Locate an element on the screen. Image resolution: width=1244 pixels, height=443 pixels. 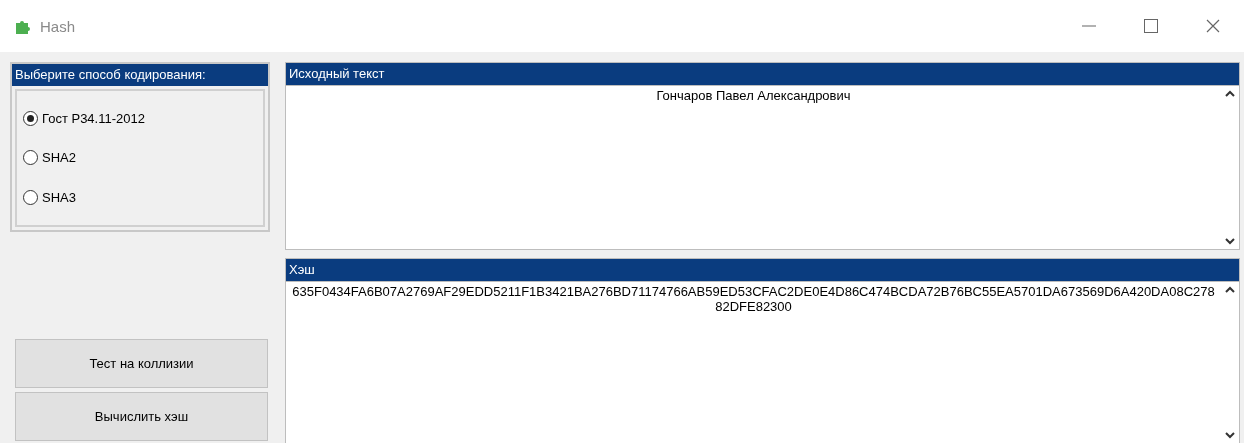
close-icon is located at coordinates (1213, 26).